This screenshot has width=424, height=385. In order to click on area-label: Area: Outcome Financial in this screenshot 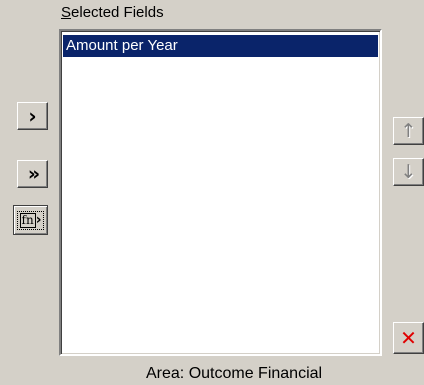, I will do `click(234, 373)`.